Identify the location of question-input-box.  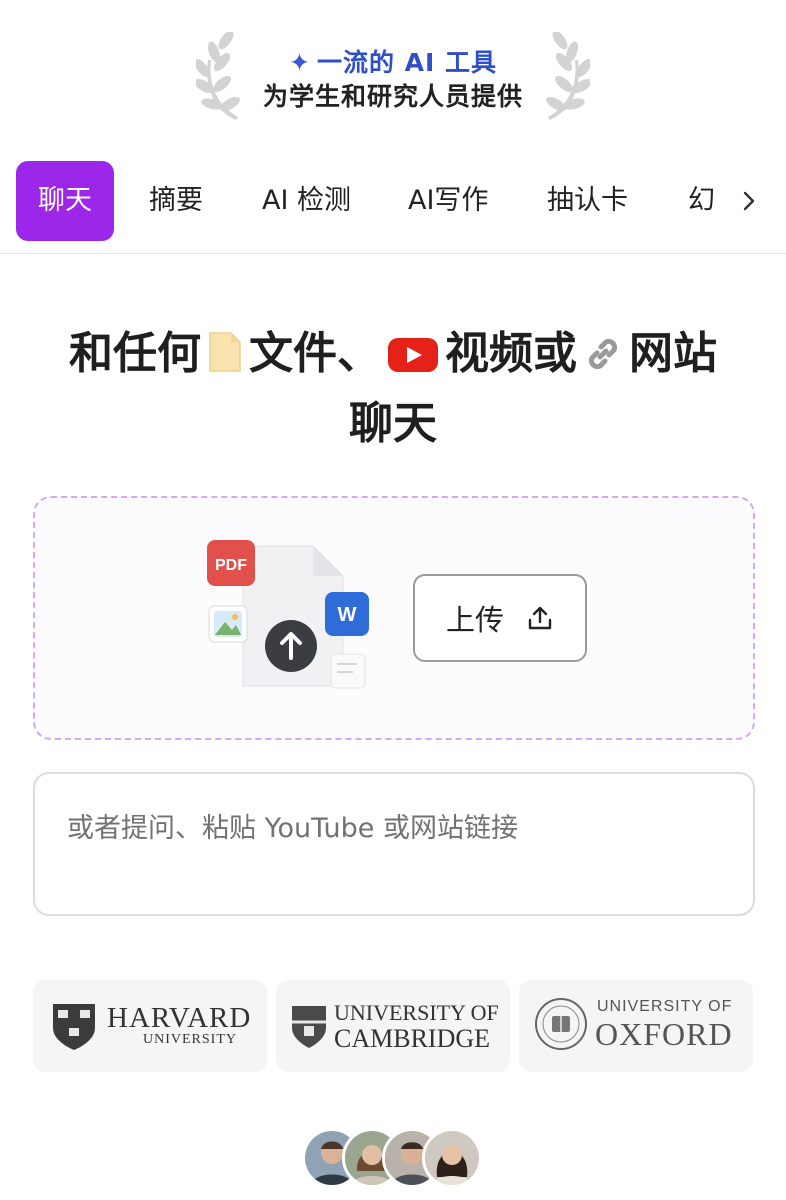
(394, 844).